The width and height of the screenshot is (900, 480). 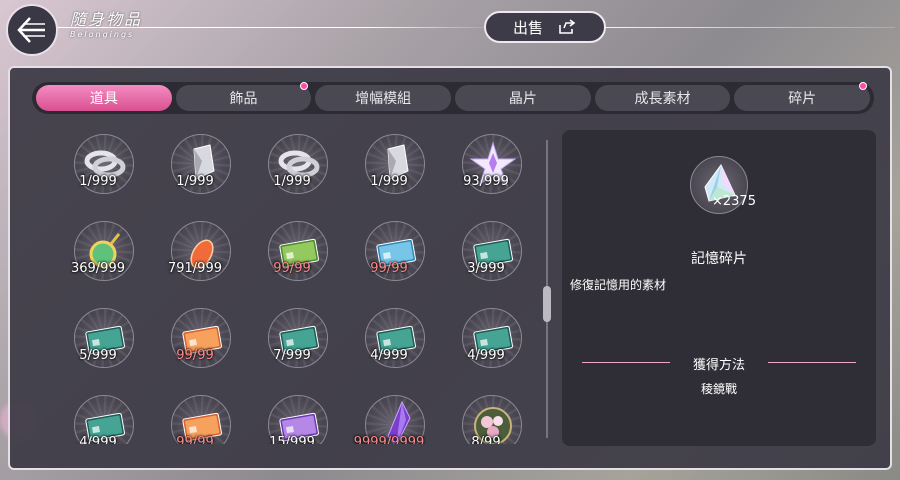 I want to click on inventory-item: 791/999, so click(x=195, y=259).